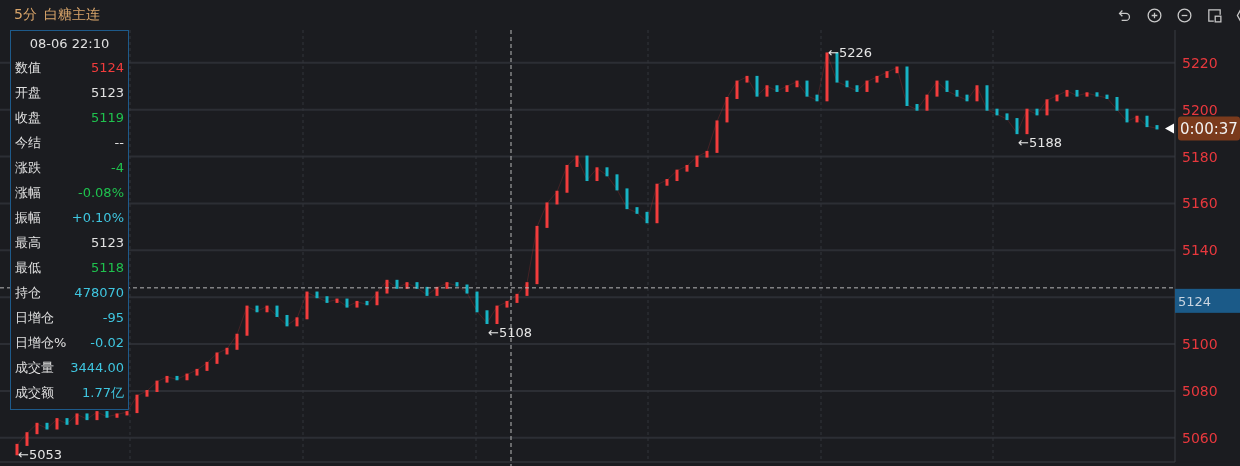  What do you see at coordinates (103, 392) in the screenshot?
I see `field-value: 1.77亿` at bounding box center [103, 392].